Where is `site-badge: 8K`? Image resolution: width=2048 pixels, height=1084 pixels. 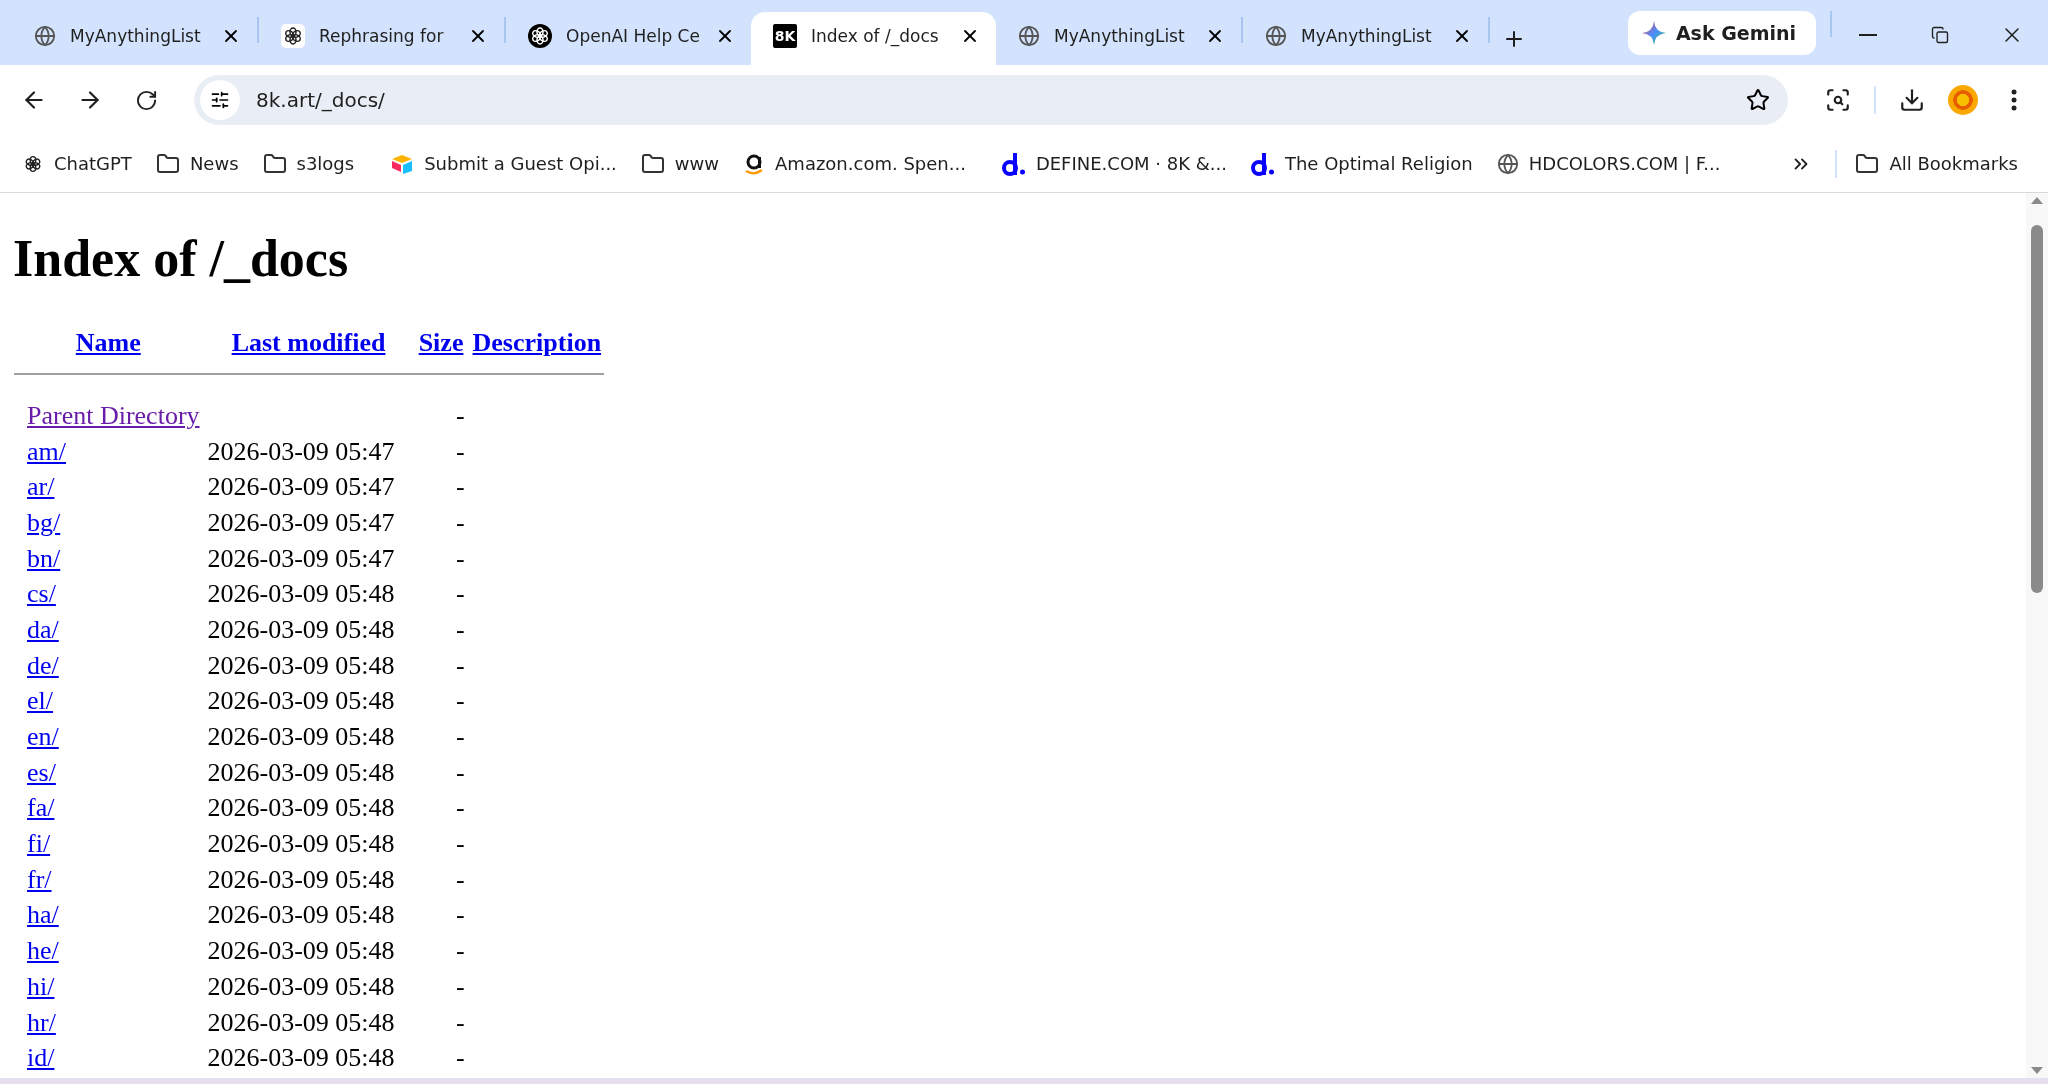 site-badge: 8K is located at coordinates (785, 35).